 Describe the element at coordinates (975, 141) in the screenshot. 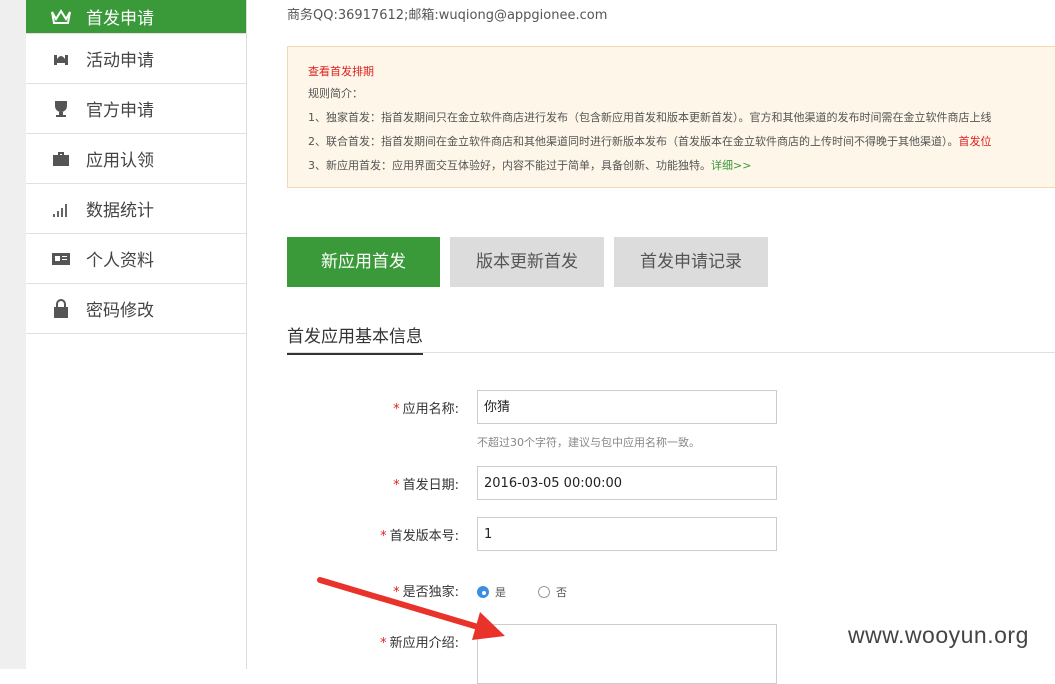

I see `rule-joint-highlight: 首发位` at that location.